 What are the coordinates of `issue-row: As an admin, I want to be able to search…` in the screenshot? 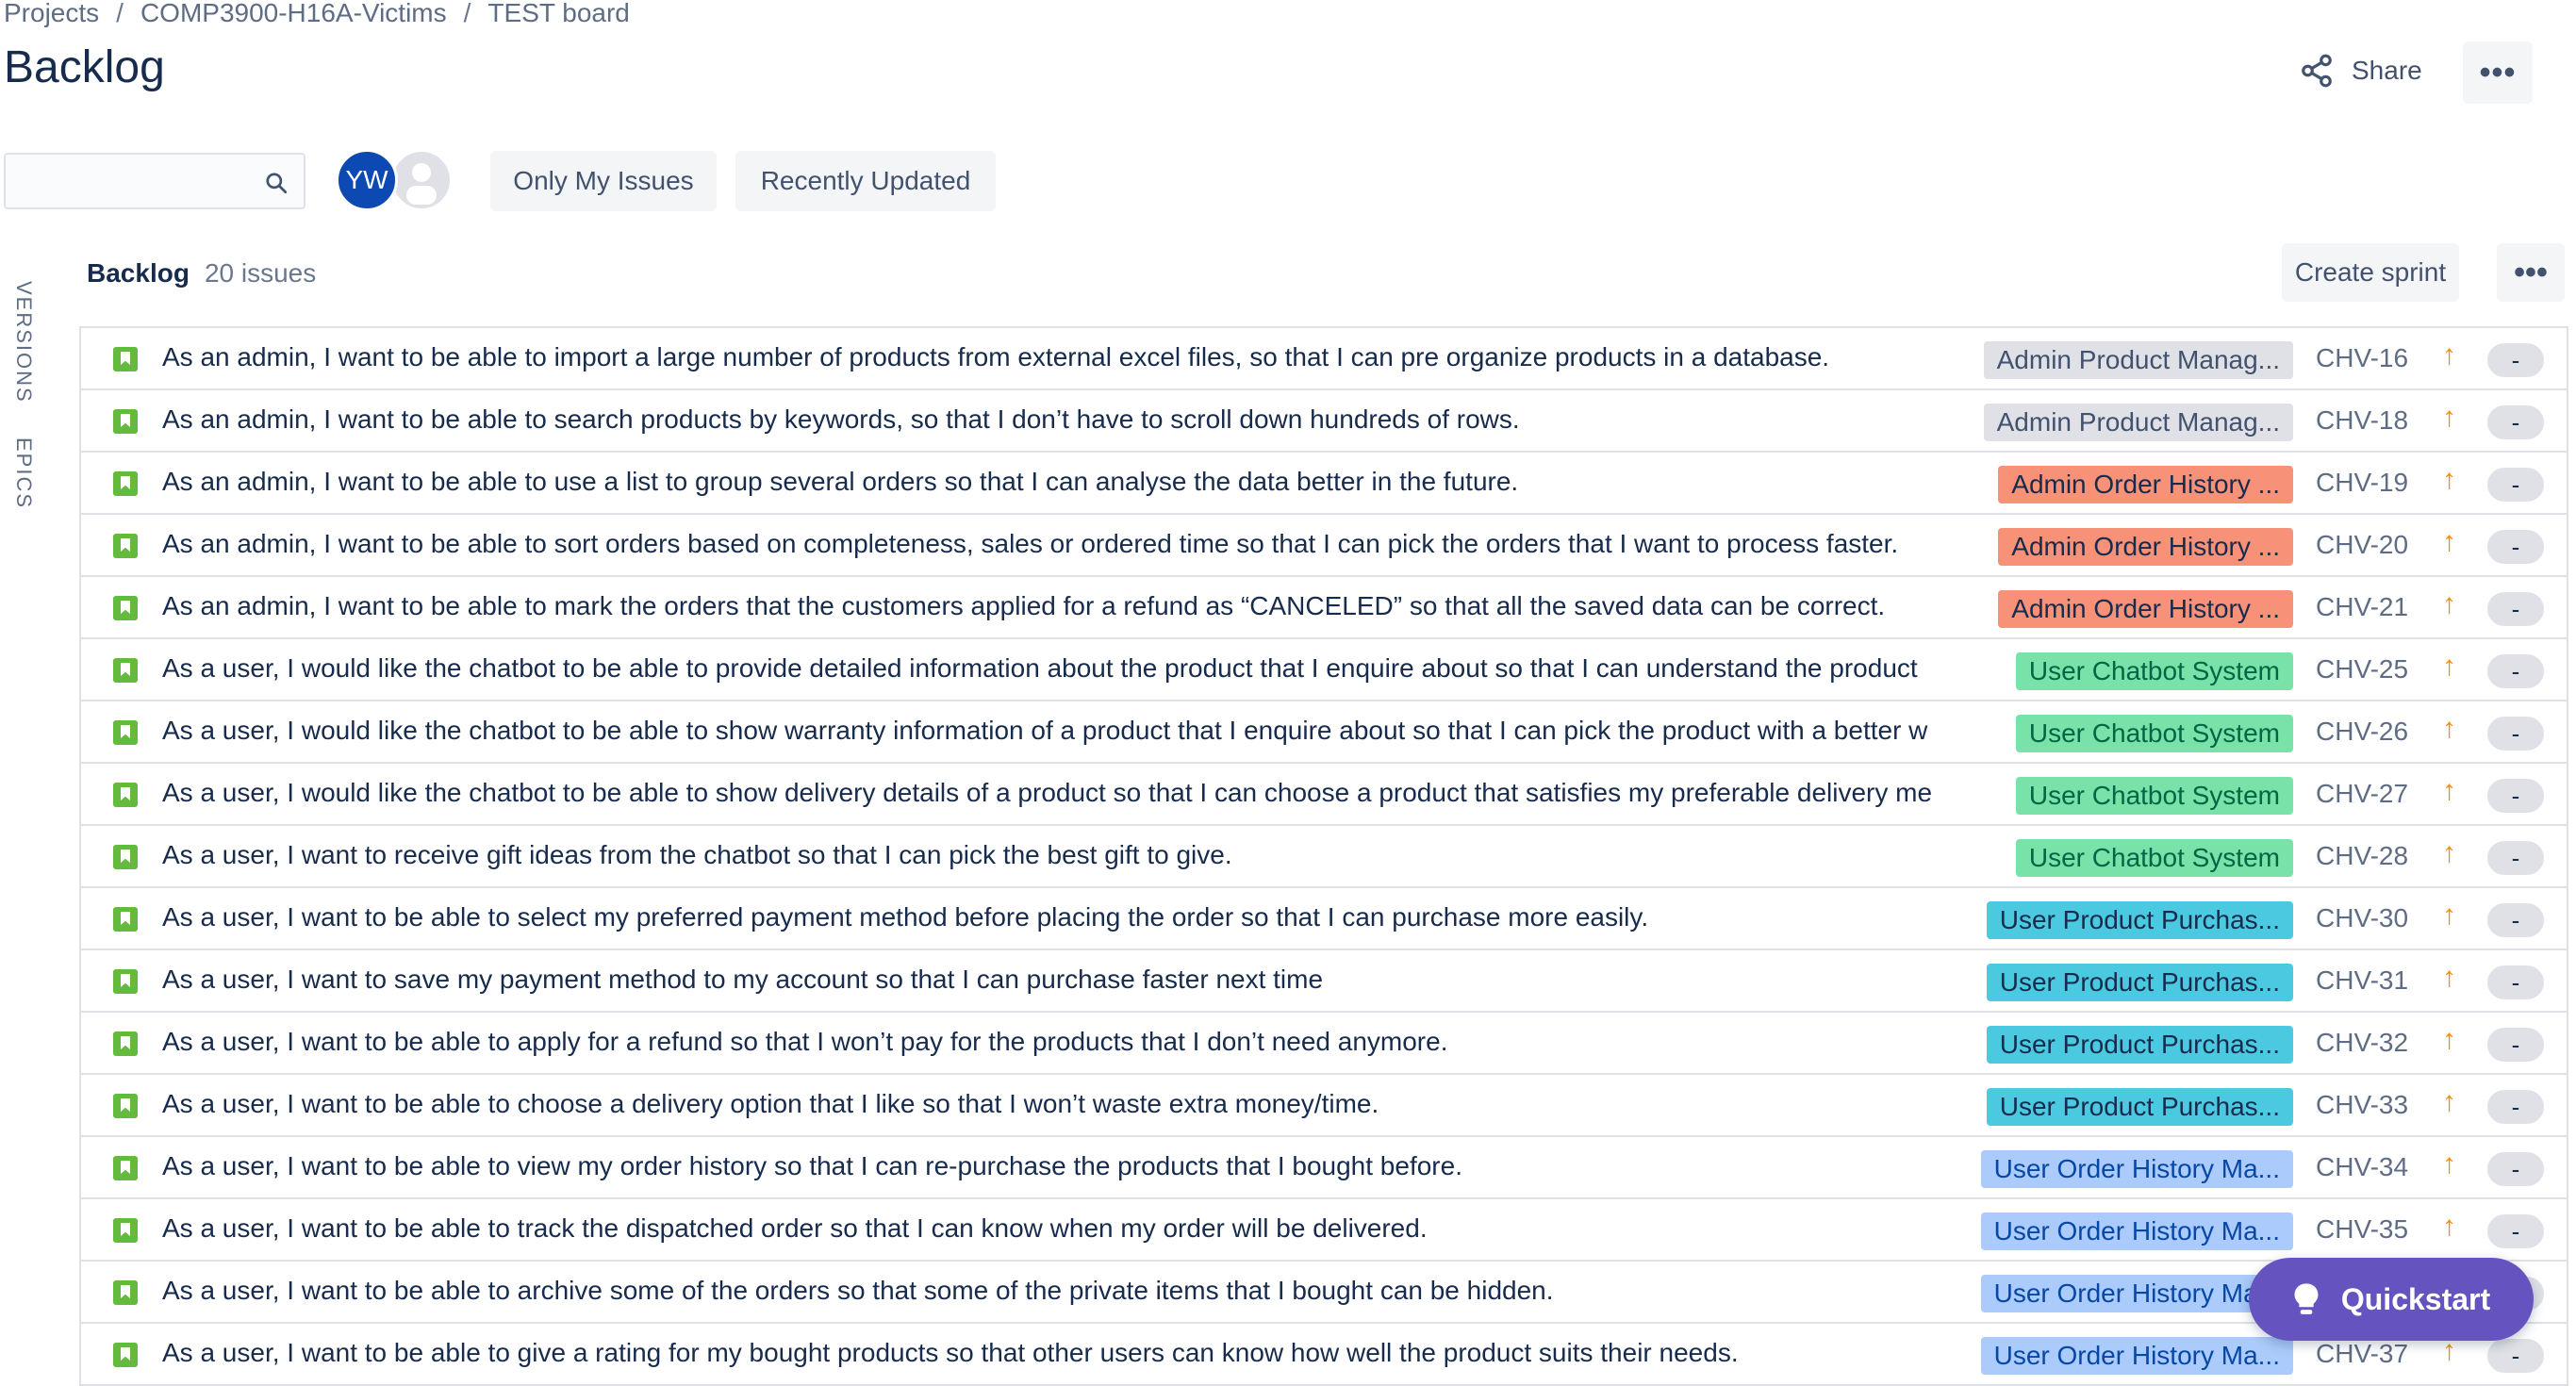 It's located at (1324, 421).